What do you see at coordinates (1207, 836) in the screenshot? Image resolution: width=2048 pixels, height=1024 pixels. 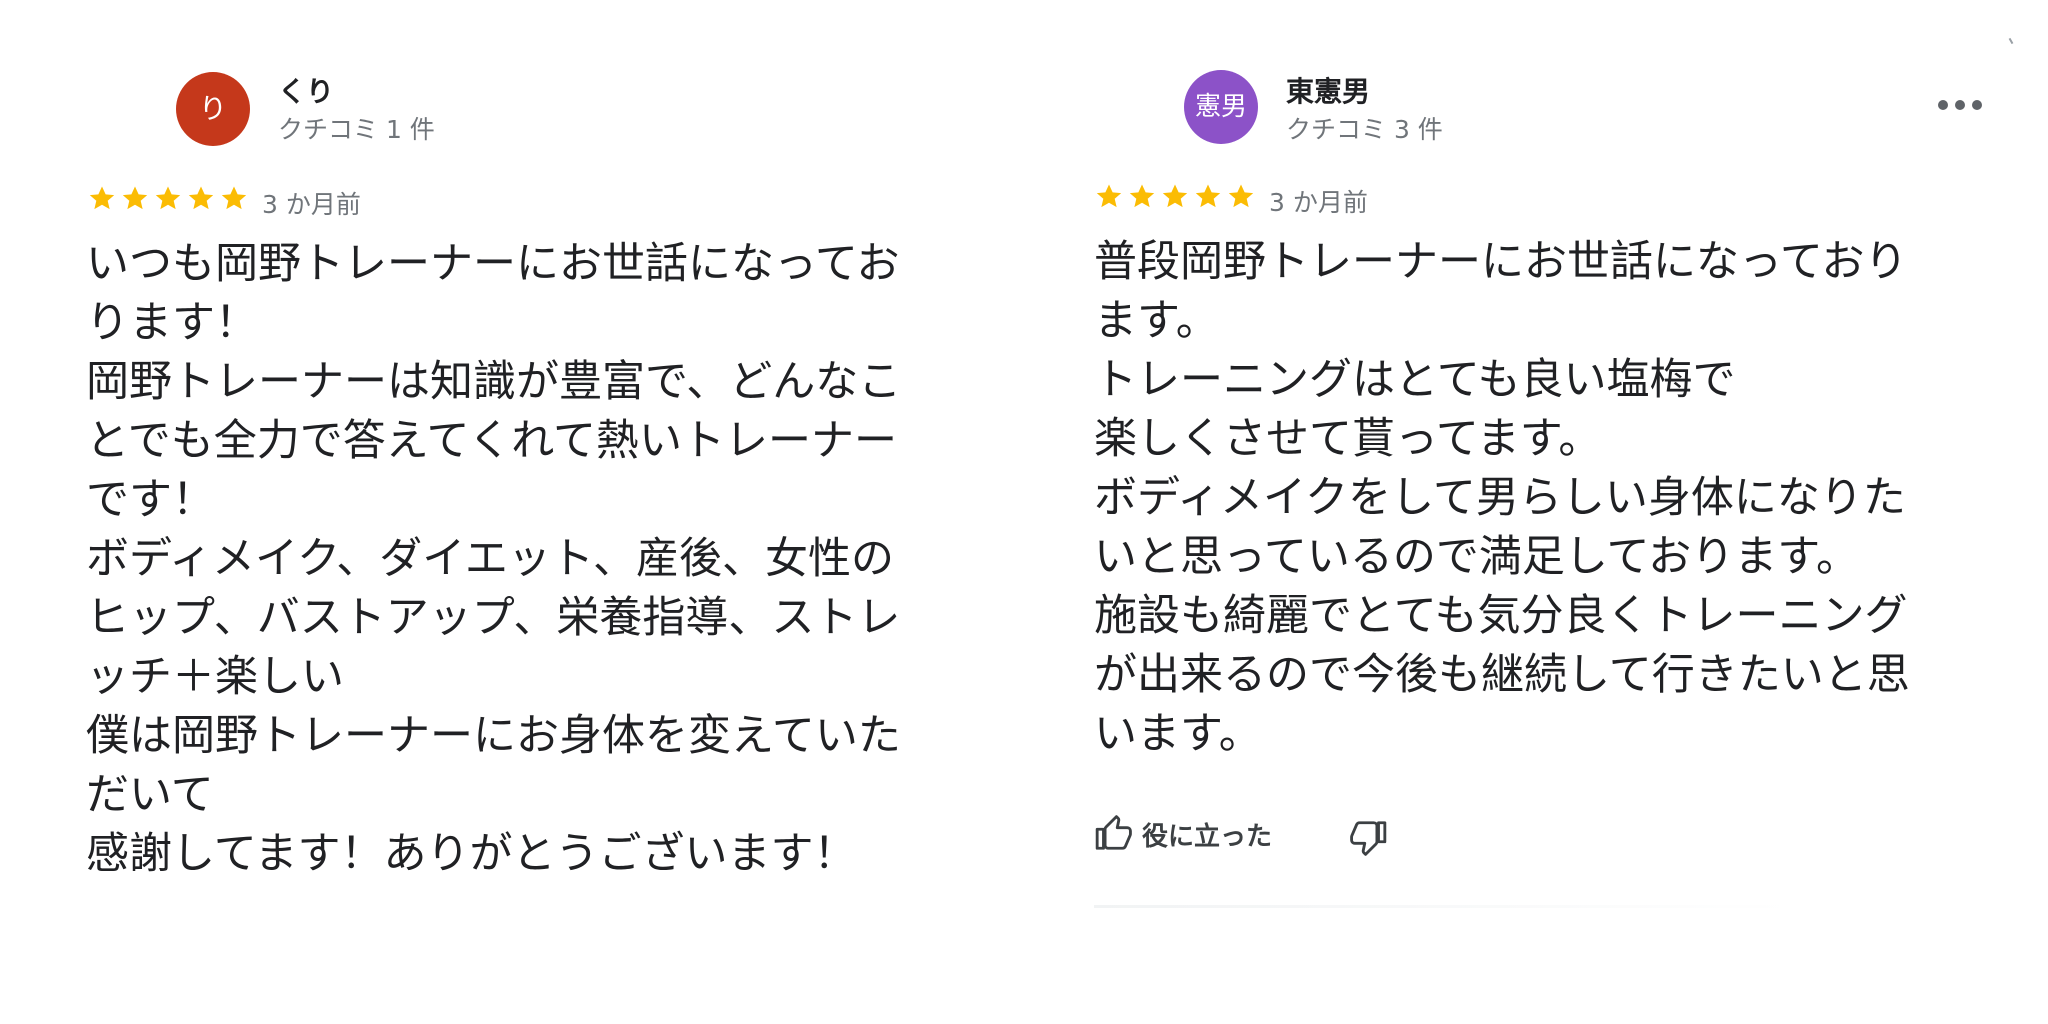 I see `helpful-label: 役に立った` at bounding box center [1207, 836].